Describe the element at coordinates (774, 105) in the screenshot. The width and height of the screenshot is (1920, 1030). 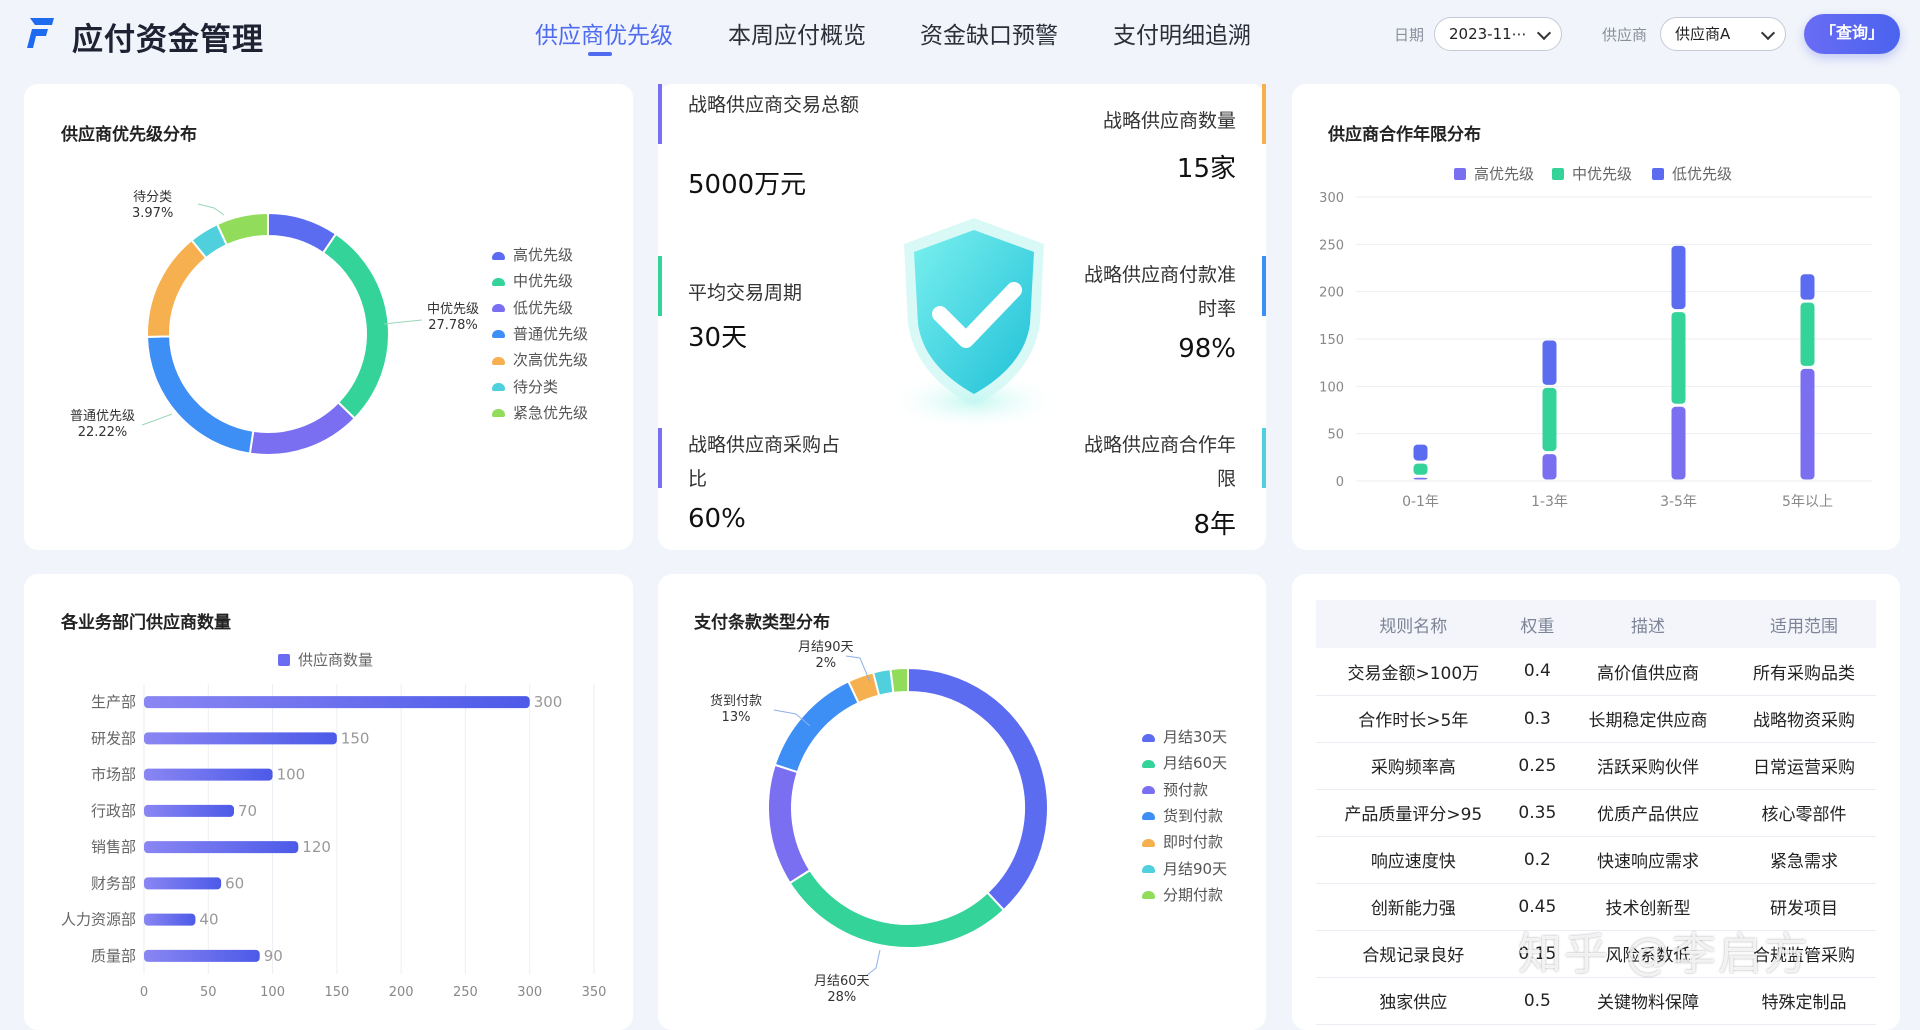
I see `kpi-label-total: 战略供应商交易总额` at that location.